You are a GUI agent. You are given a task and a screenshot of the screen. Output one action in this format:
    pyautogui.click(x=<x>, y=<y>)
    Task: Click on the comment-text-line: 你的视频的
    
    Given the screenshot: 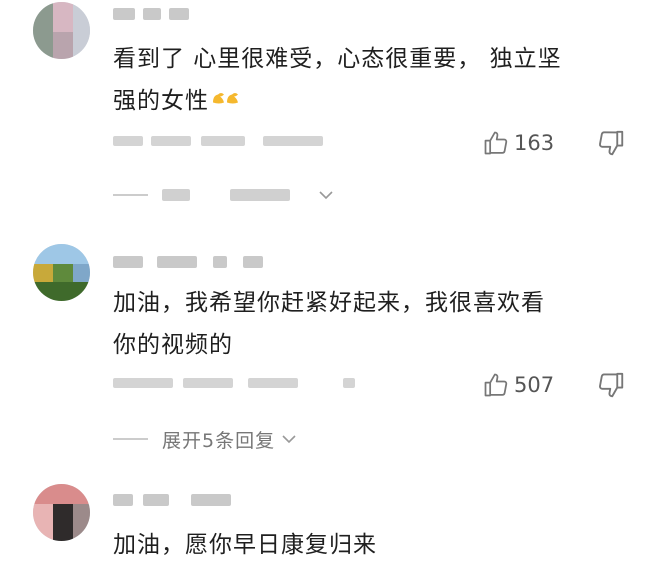 What is the action you would take?
    pyautogui.click(x=173, y=345)
    